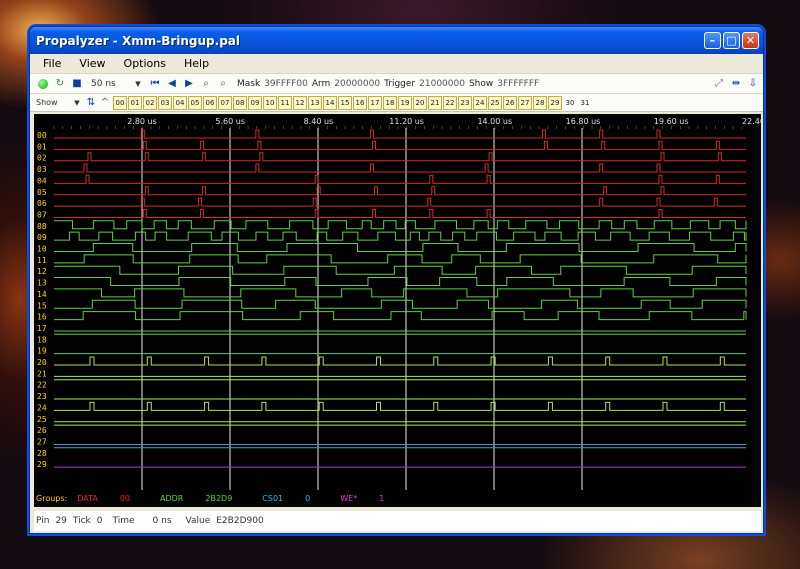 This screenshot has width=800, height=569. What do you see at coordinates (375, 102) in the screenshot?
I see `channel-button-17: 17` at bounding box center [375, 102].